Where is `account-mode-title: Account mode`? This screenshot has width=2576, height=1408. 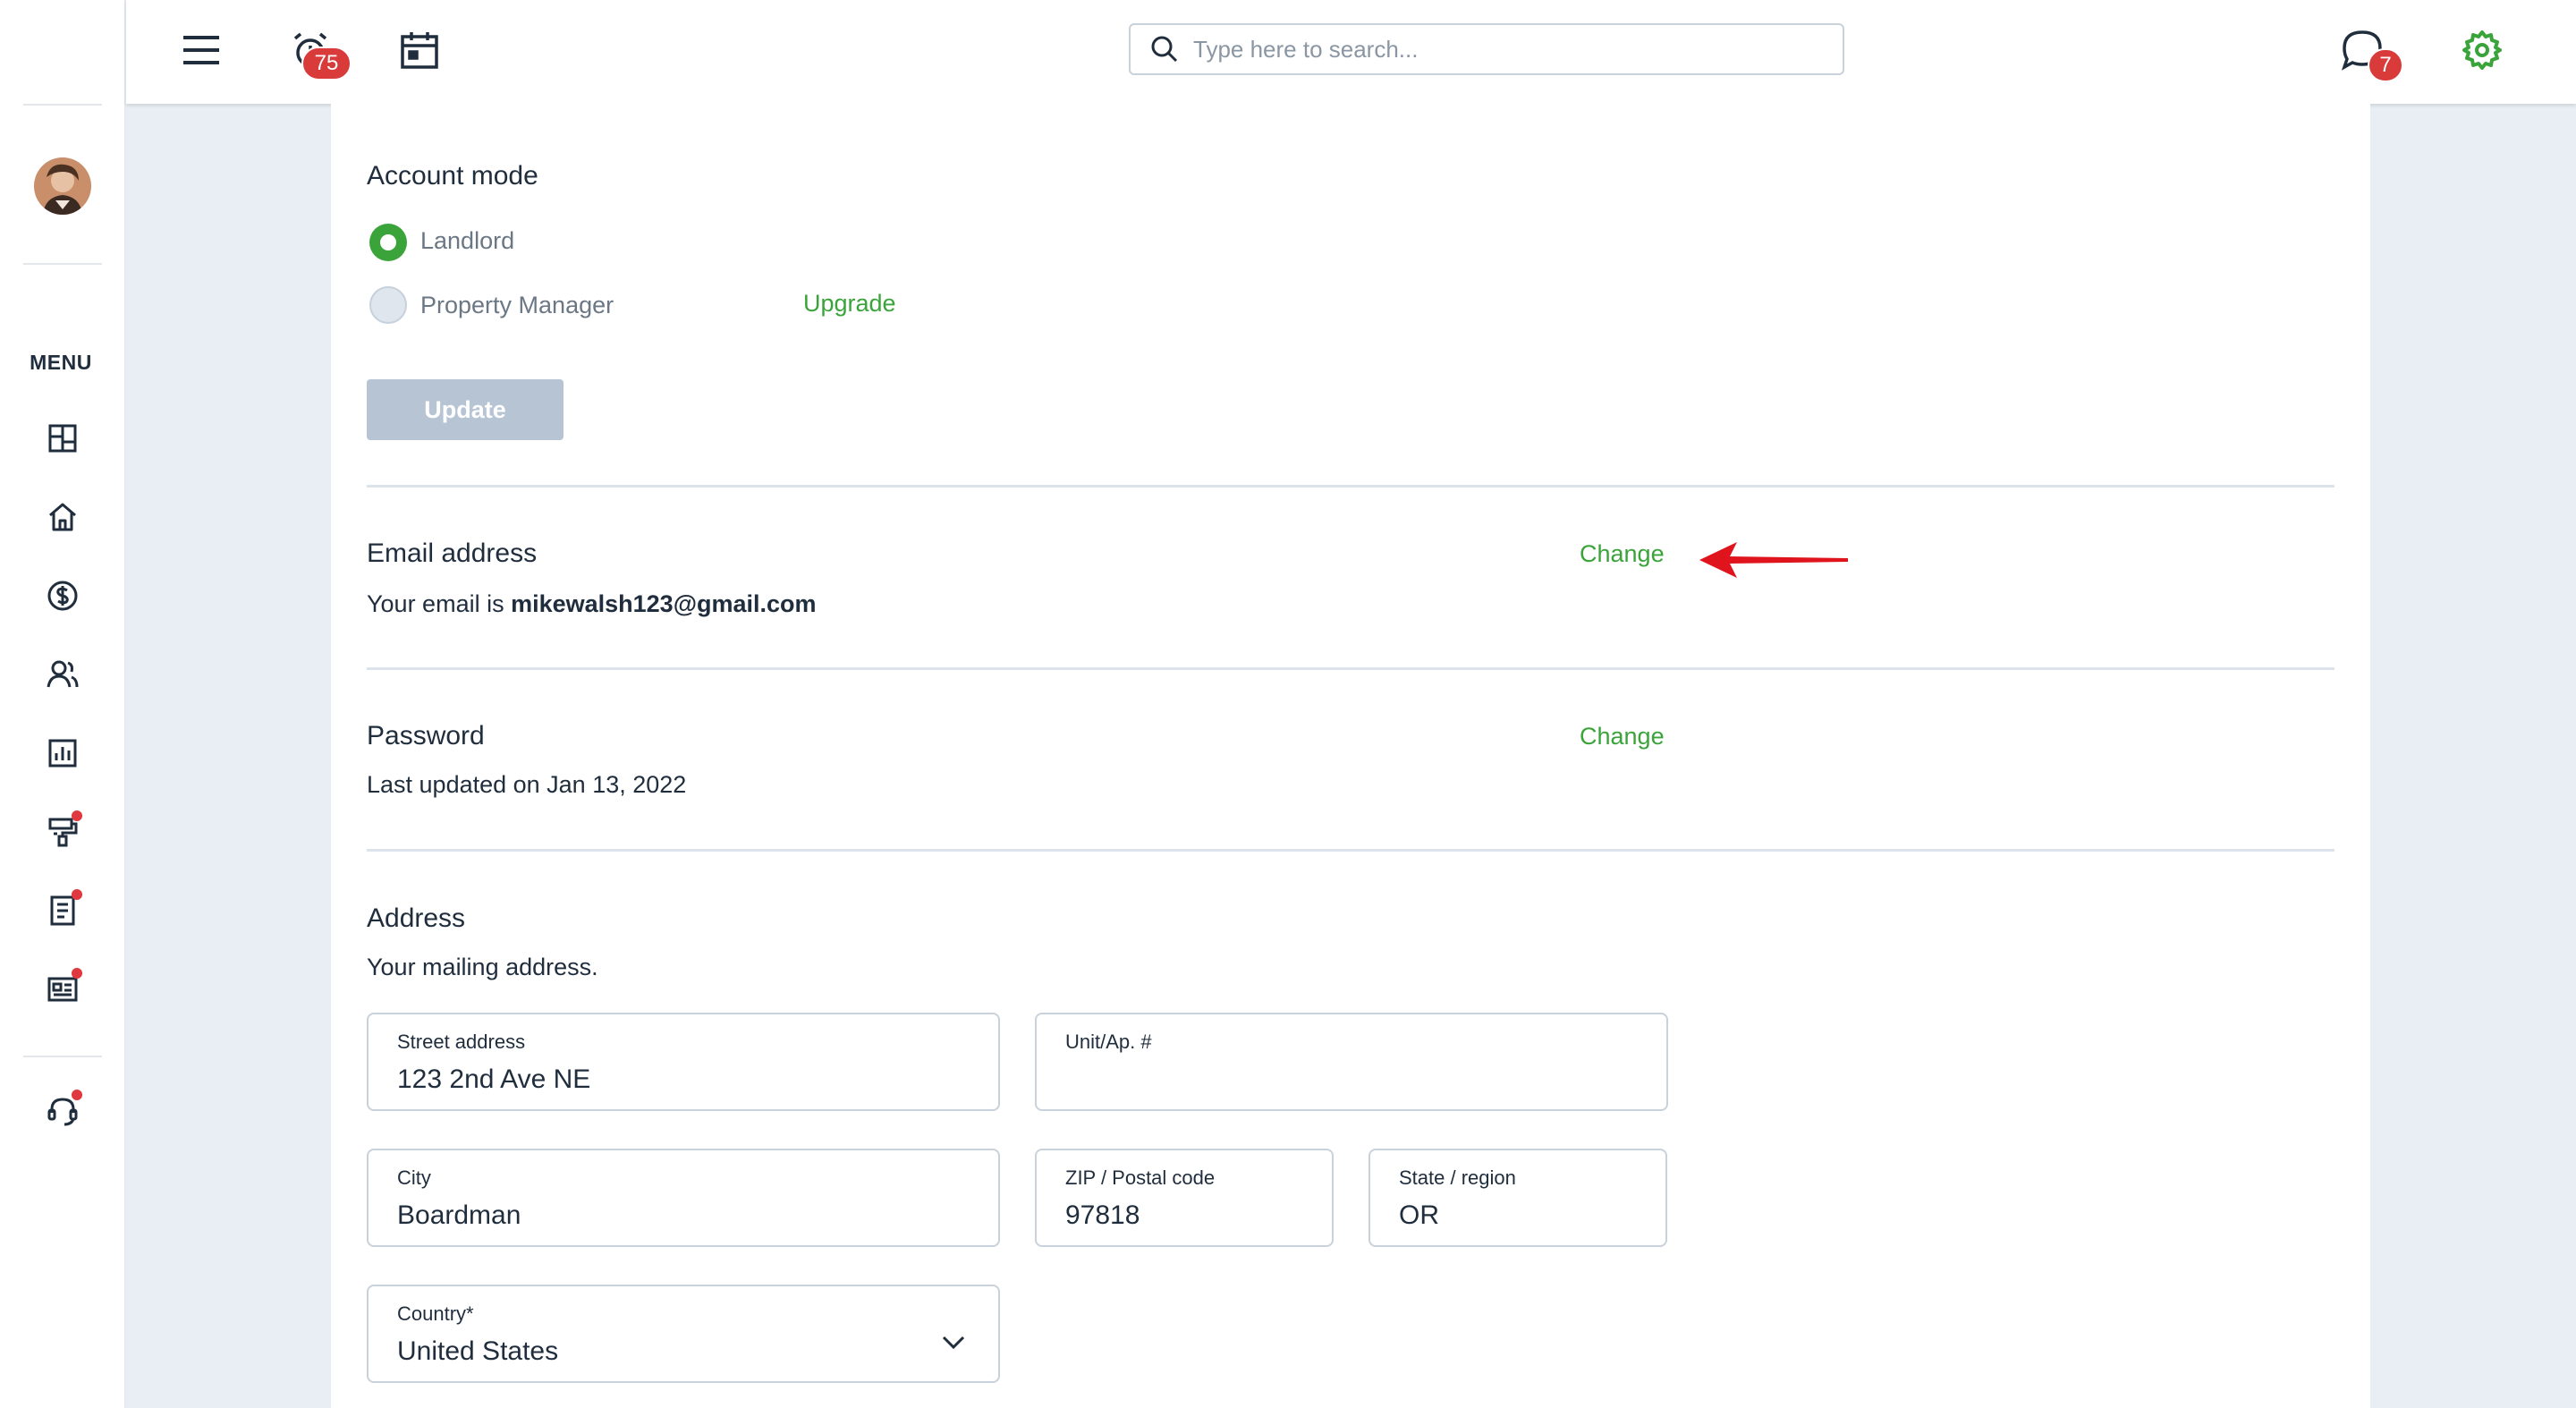
account-mode-title: Account mode is located at coordinates (452, 176).